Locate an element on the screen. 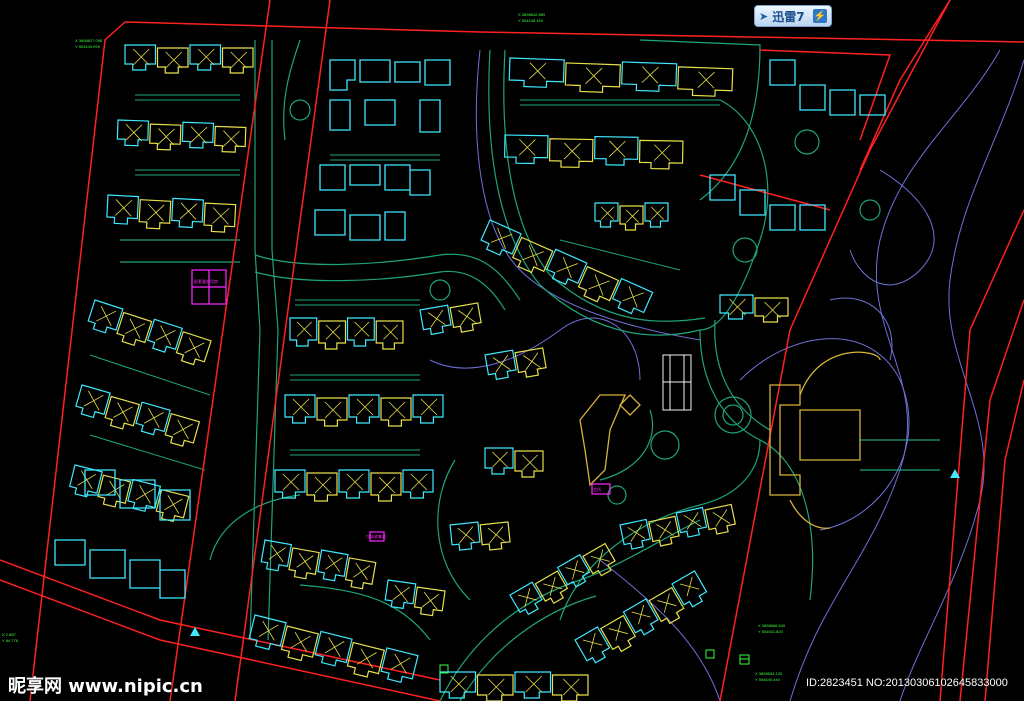  coord-top-y: Y 504448.149 is located at coordinates (531, 20).